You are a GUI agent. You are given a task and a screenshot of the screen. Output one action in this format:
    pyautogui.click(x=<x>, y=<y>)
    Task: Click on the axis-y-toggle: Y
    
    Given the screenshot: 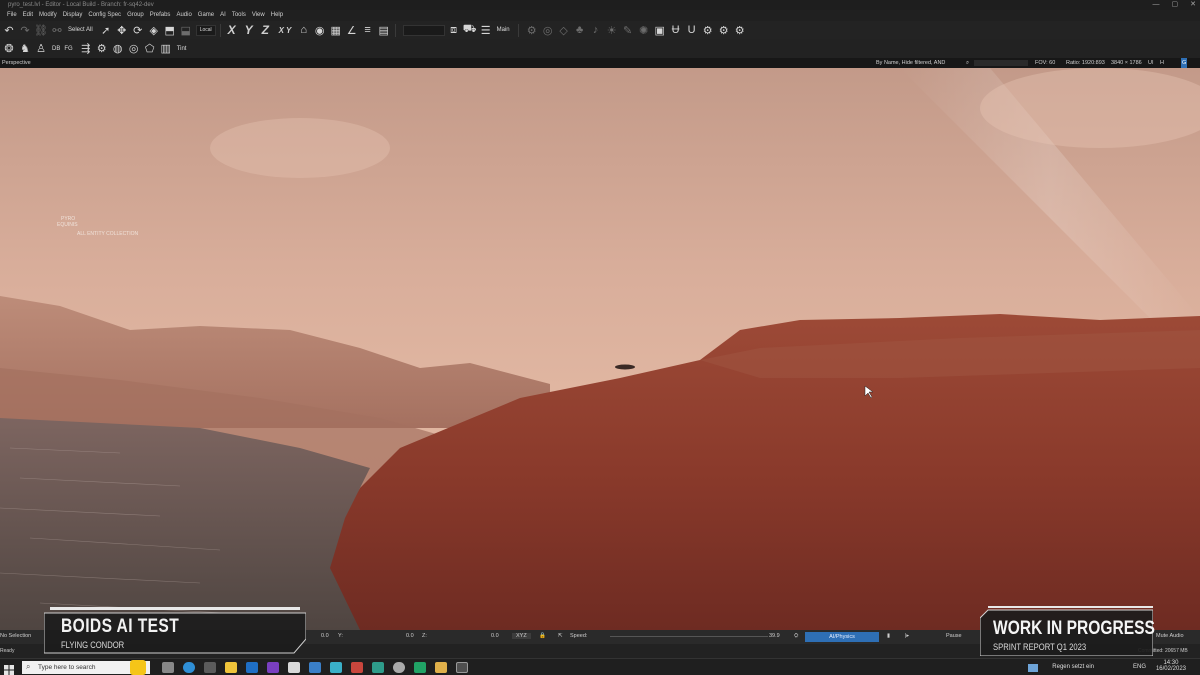 What is the action you would take?
    pyautogui.click(x=252, y=30)
    